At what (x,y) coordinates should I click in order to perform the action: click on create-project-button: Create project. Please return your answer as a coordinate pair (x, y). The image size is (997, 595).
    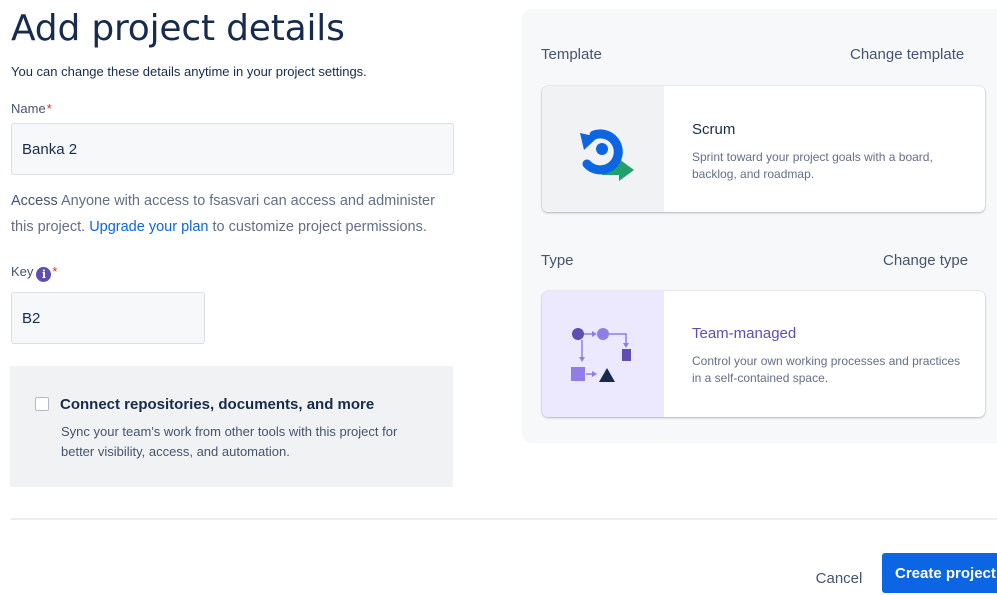
    Looking at the image, I should click on (939, 573).